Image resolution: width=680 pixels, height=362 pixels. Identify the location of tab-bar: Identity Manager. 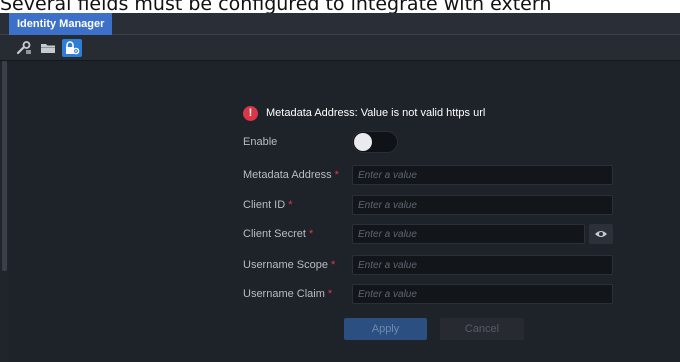
(340, 24).